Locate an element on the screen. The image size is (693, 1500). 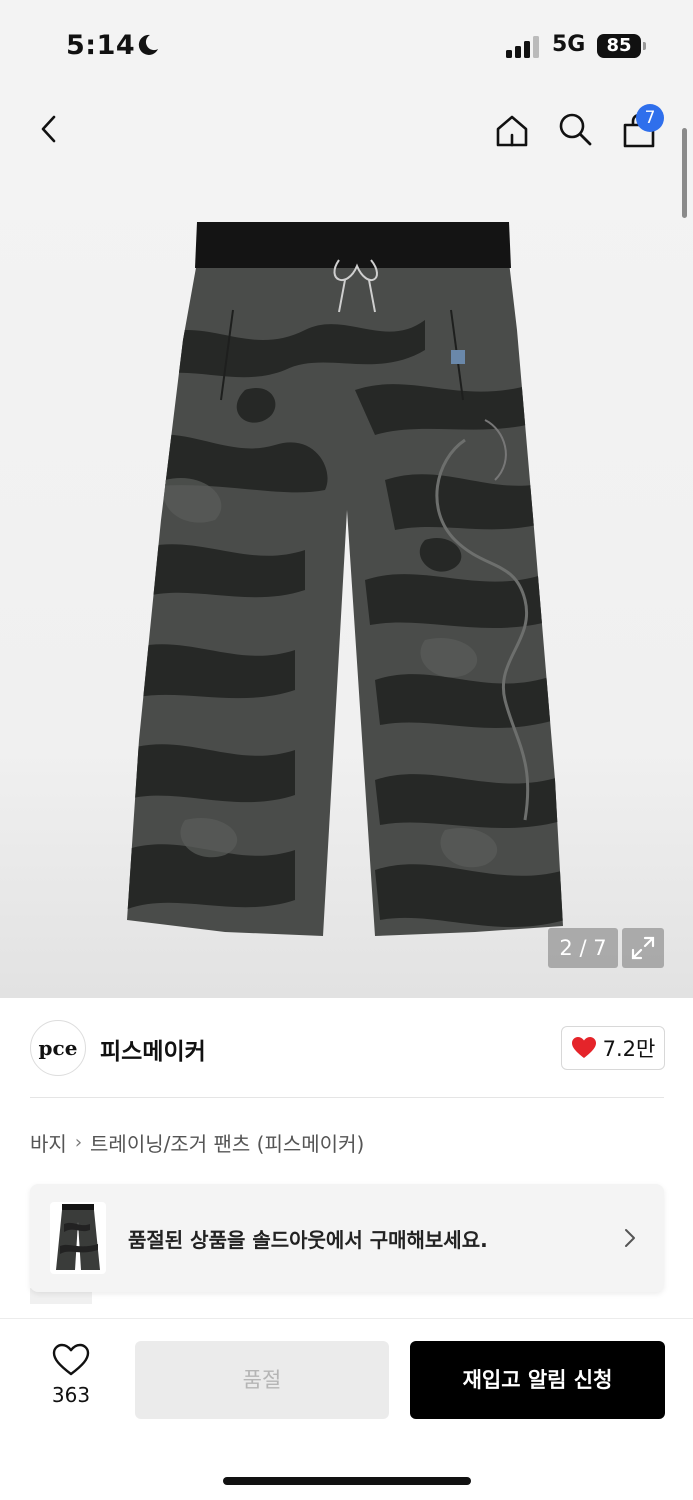
expand-icon is located at coordinates (643, 948).